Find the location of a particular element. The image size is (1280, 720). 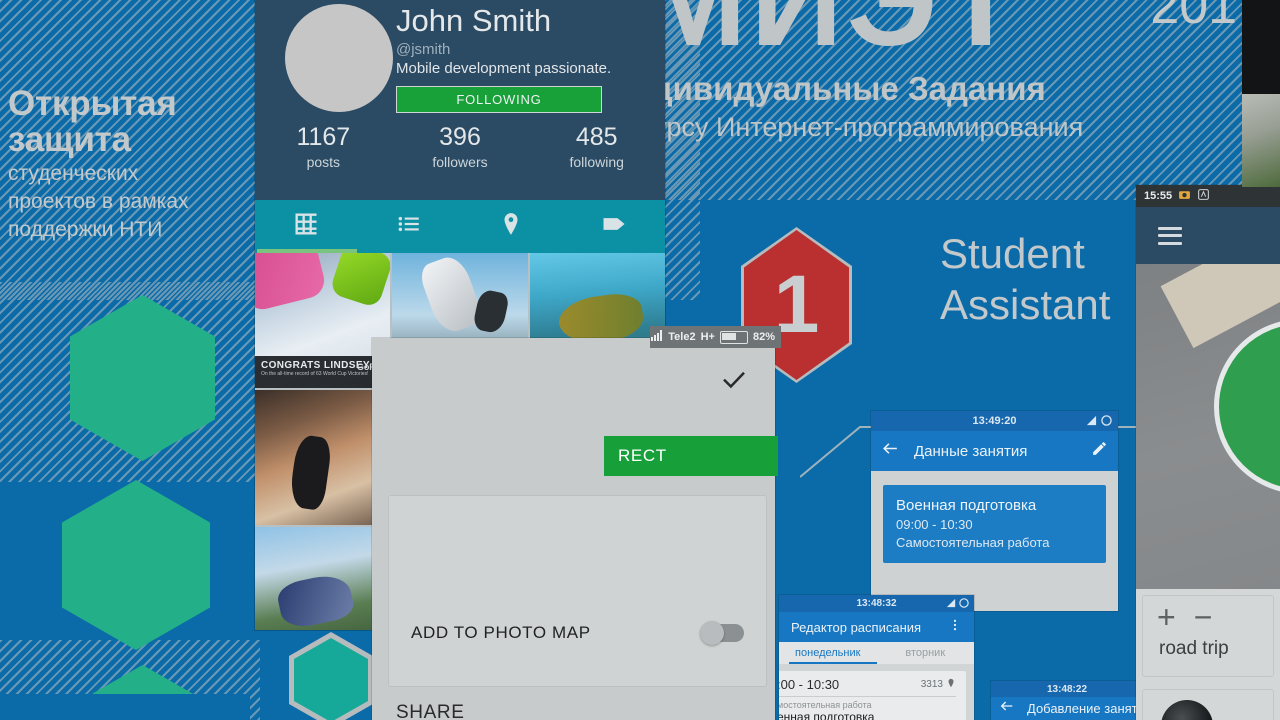

editor-status-bar: 13:48:32 is located at coordinates (876, 603).